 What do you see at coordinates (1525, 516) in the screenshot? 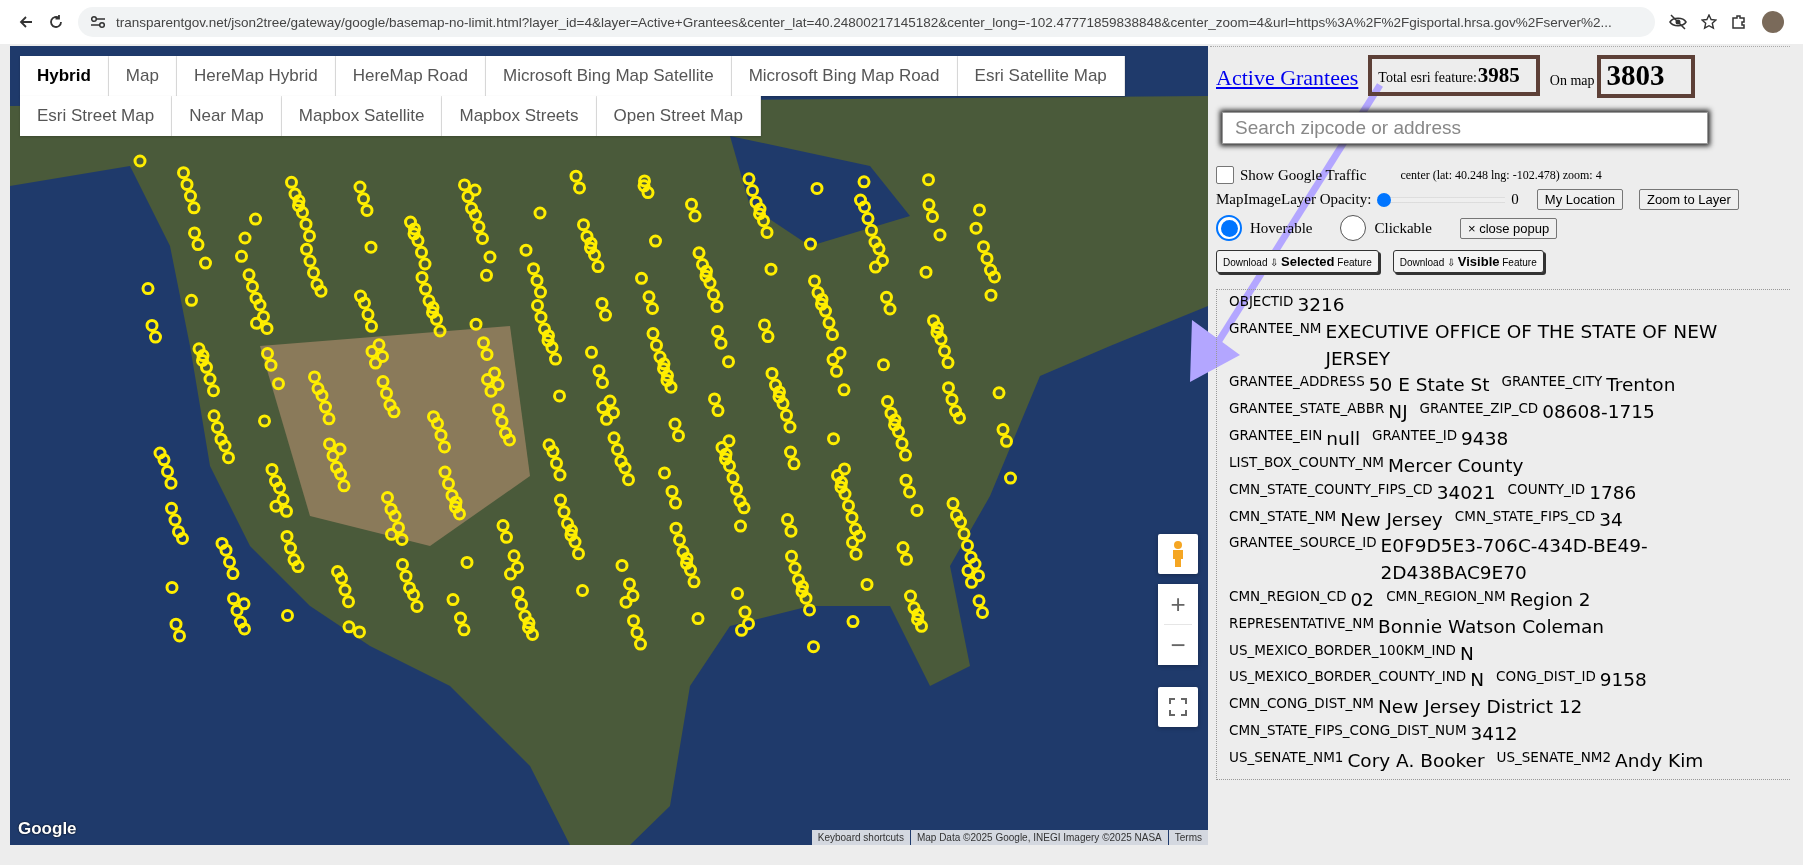
I see `field-label: CMN_STATE_FIPS_CD` at bounding box center [1525, 516].